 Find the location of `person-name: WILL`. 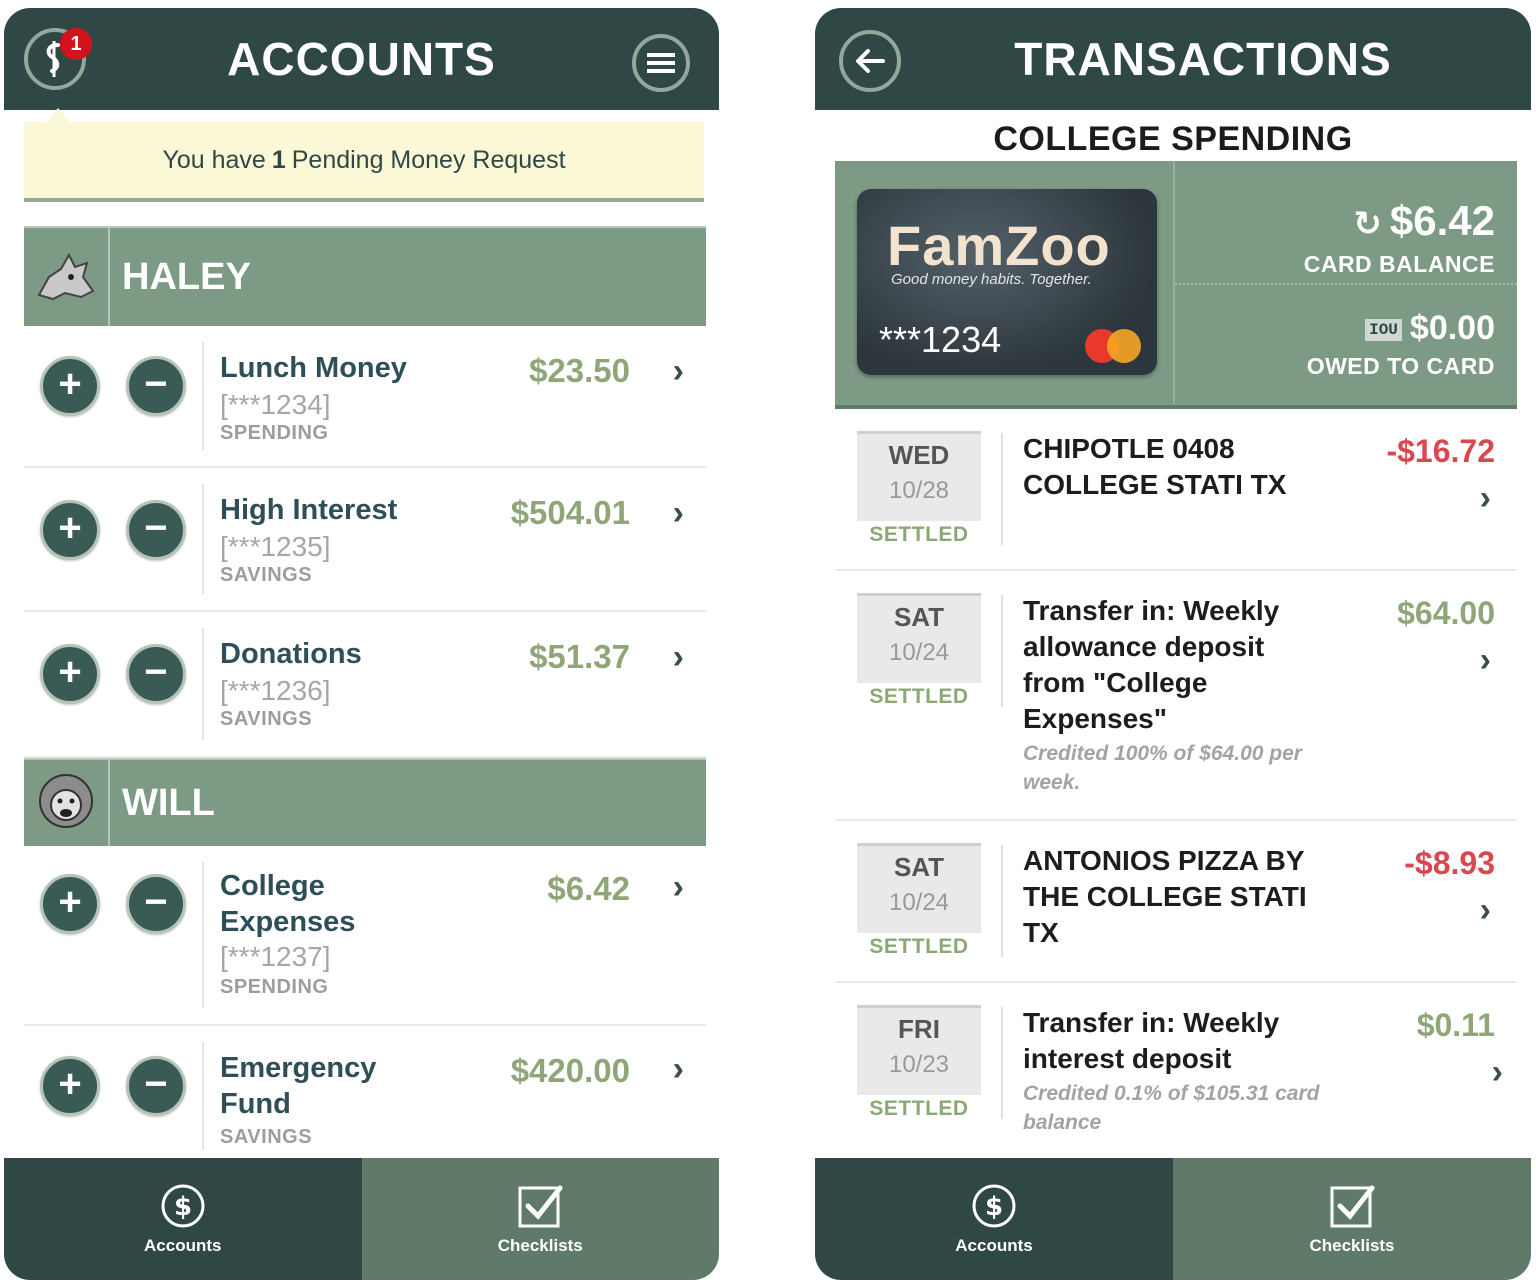

person-name: WILL is located at coordinates (168, 802).